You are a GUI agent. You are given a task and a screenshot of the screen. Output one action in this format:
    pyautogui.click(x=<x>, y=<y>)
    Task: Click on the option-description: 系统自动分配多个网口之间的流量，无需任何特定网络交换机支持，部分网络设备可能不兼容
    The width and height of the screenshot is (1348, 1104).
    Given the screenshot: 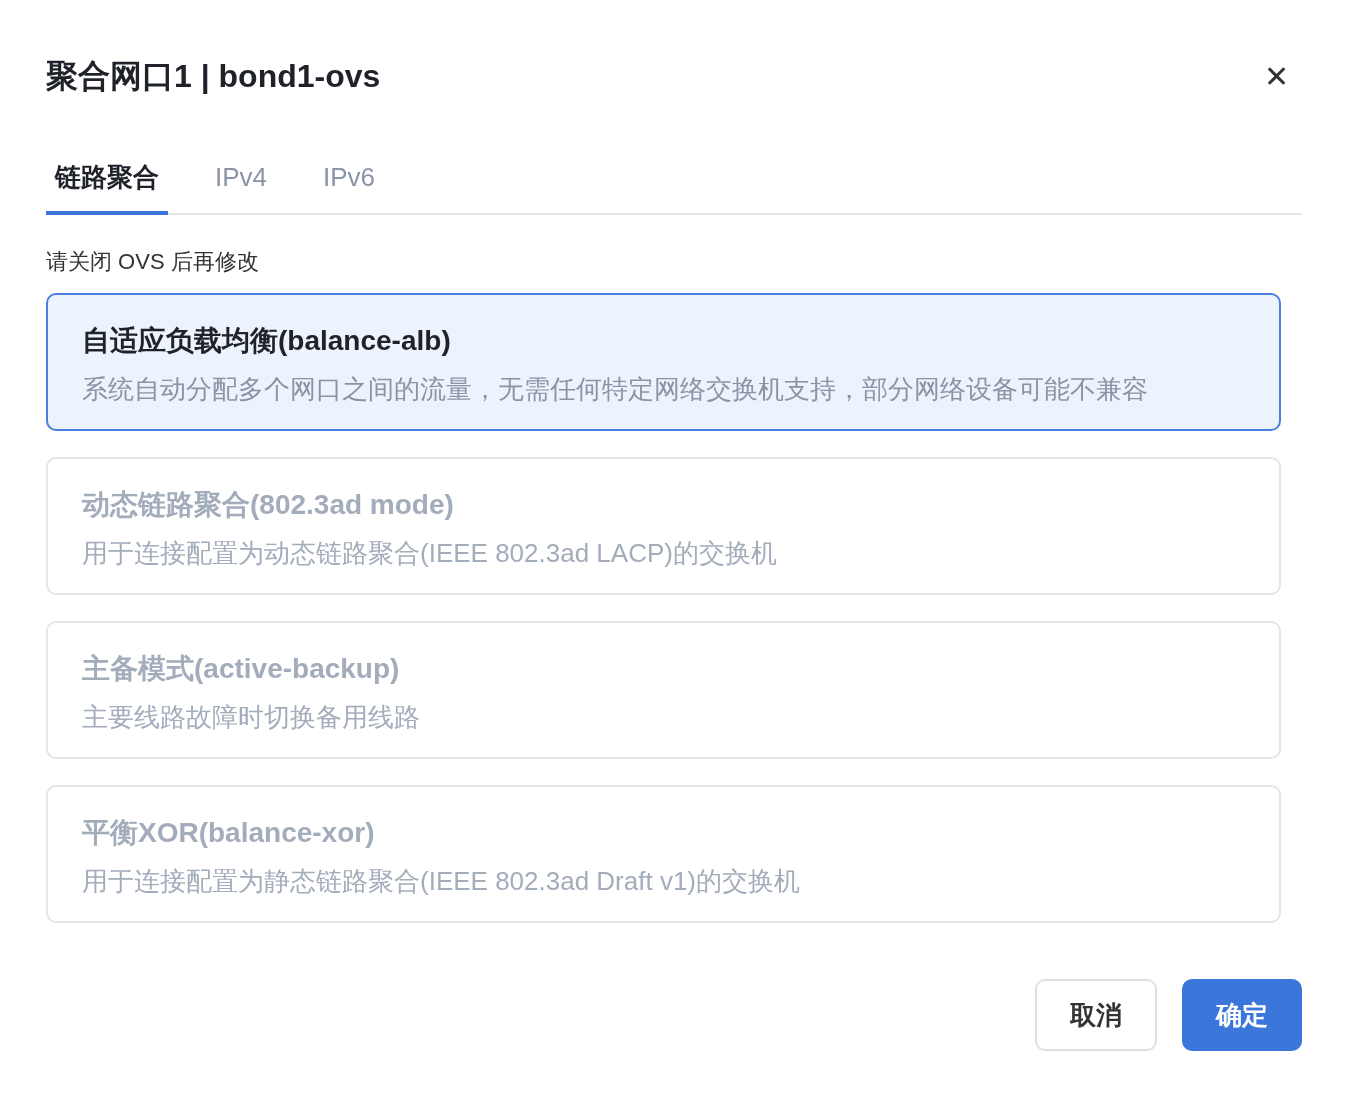 What is the action you would take?
    pyautogui.click(x=615, y=389)
    